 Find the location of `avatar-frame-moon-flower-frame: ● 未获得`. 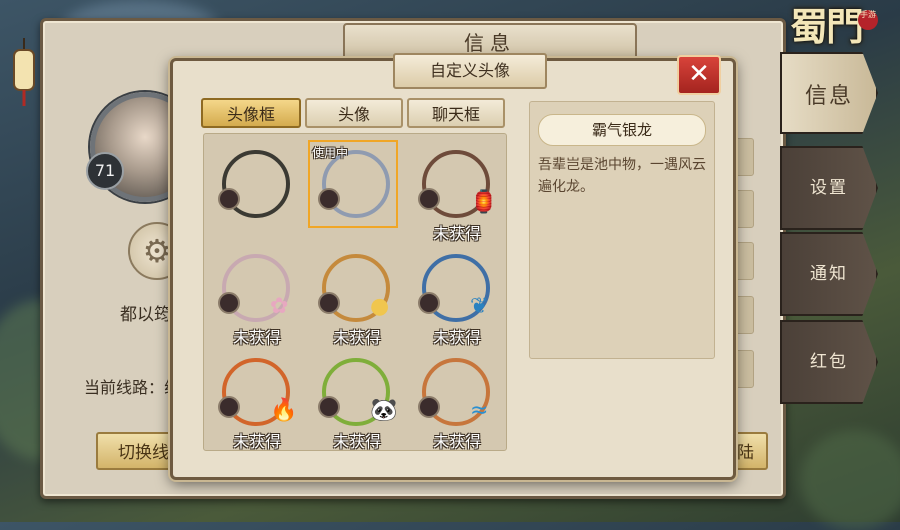

avatar-frame-moon-flower-frame: ● 未获得 is located at coordinates (357, 297).